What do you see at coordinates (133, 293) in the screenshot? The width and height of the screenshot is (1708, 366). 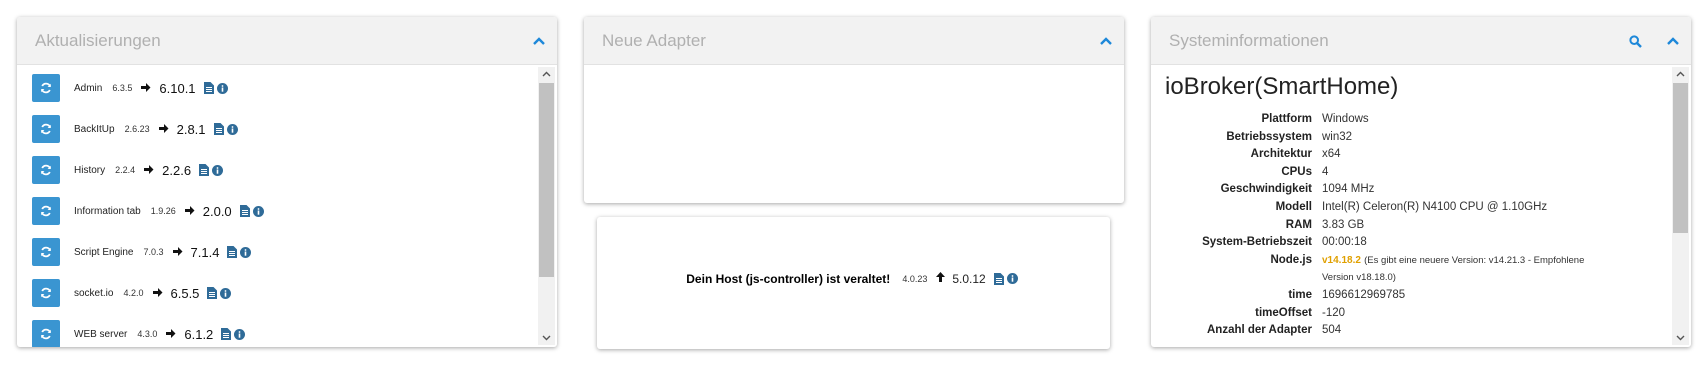 I see `installed-version: 4.2.0` at bounding box center [133, 293].